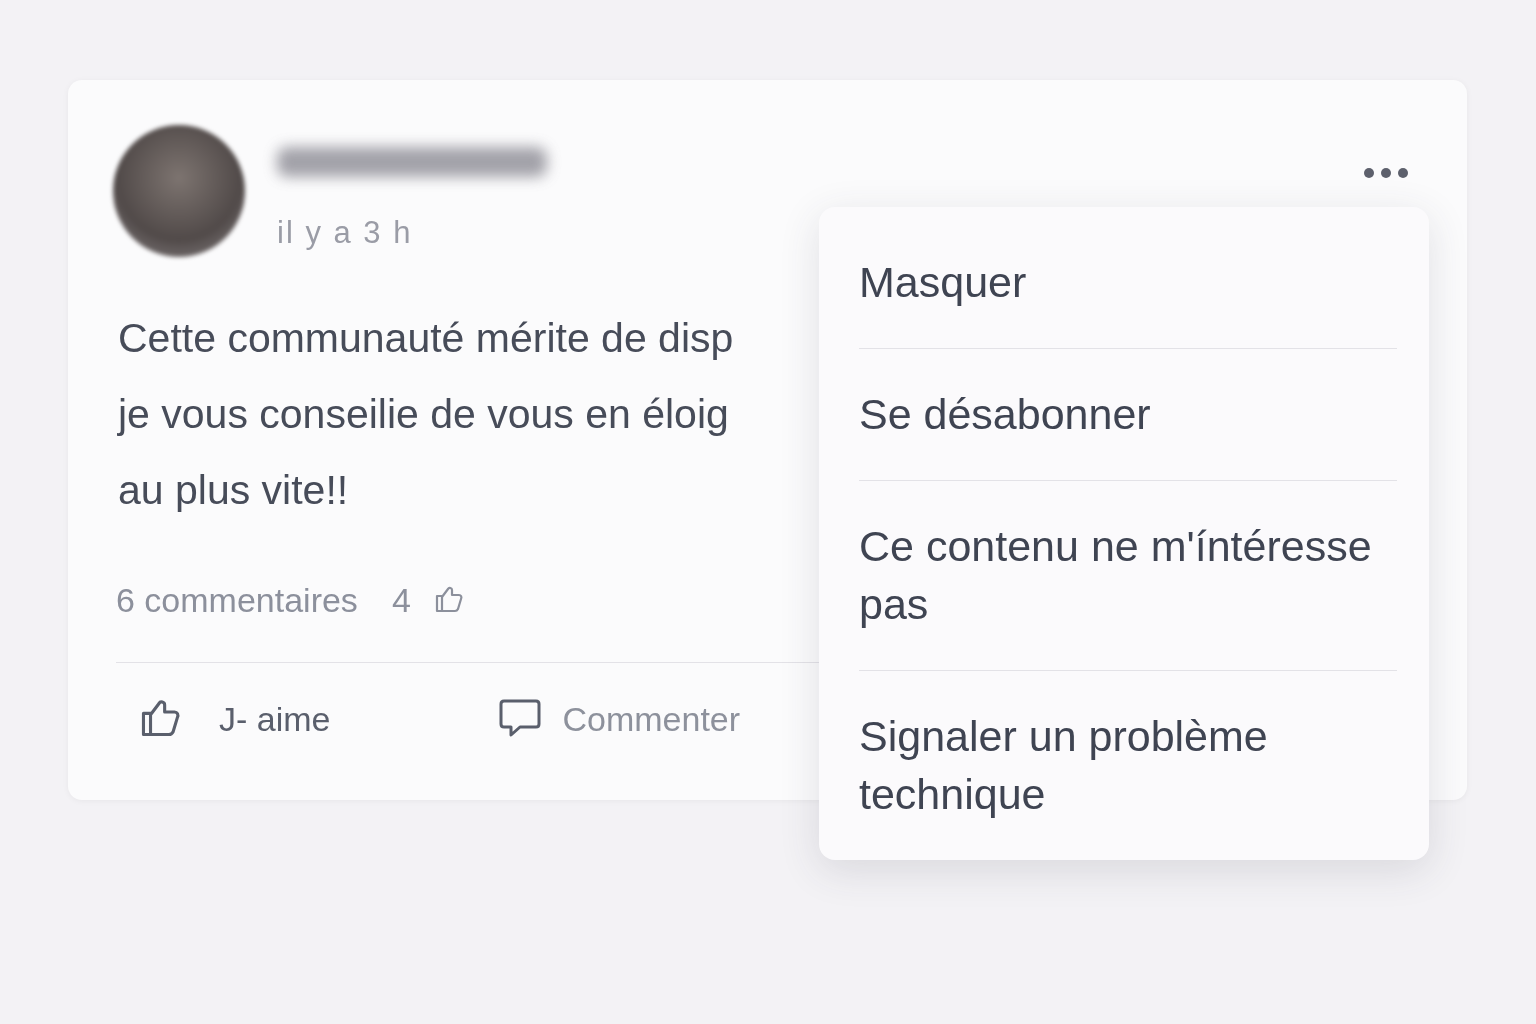 The image size is (1536, 1024). Describe the element at coordinates (426, 338) in the screenshot. I see `post-text-line: Cette communauté mérite de disp` at that location.